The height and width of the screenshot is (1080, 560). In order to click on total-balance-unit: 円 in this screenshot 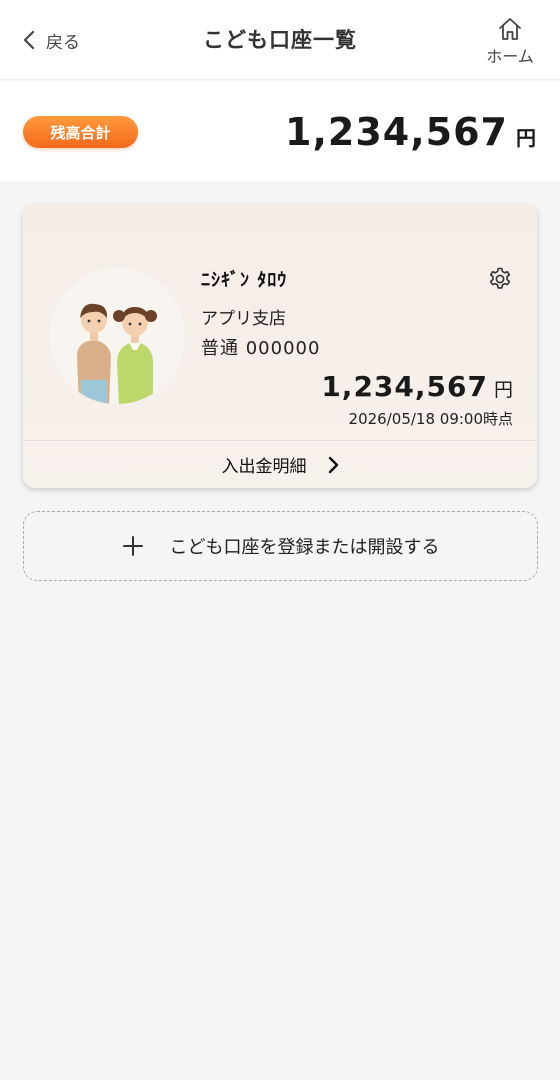, I will do `click(526, 138)`.